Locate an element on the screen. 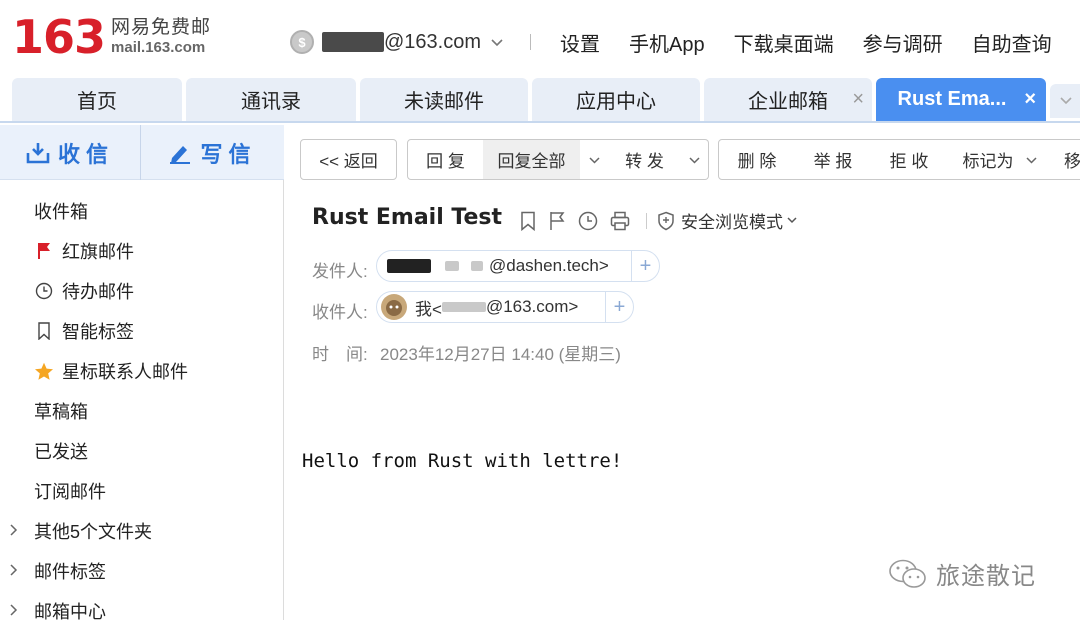 The height and width of the screenshot is (631, 1080). compose-button: 写信 is located at coordinates (212, 152).